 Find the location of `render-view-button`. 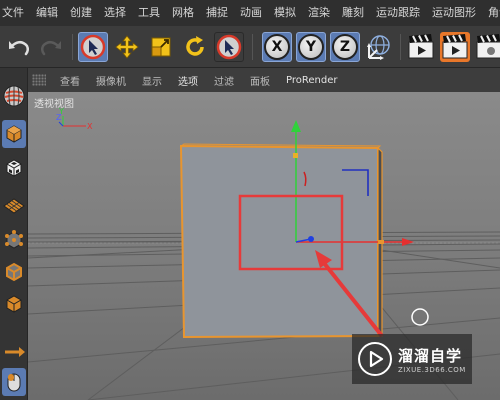

render-view-button is located at coordinates (421, 47).